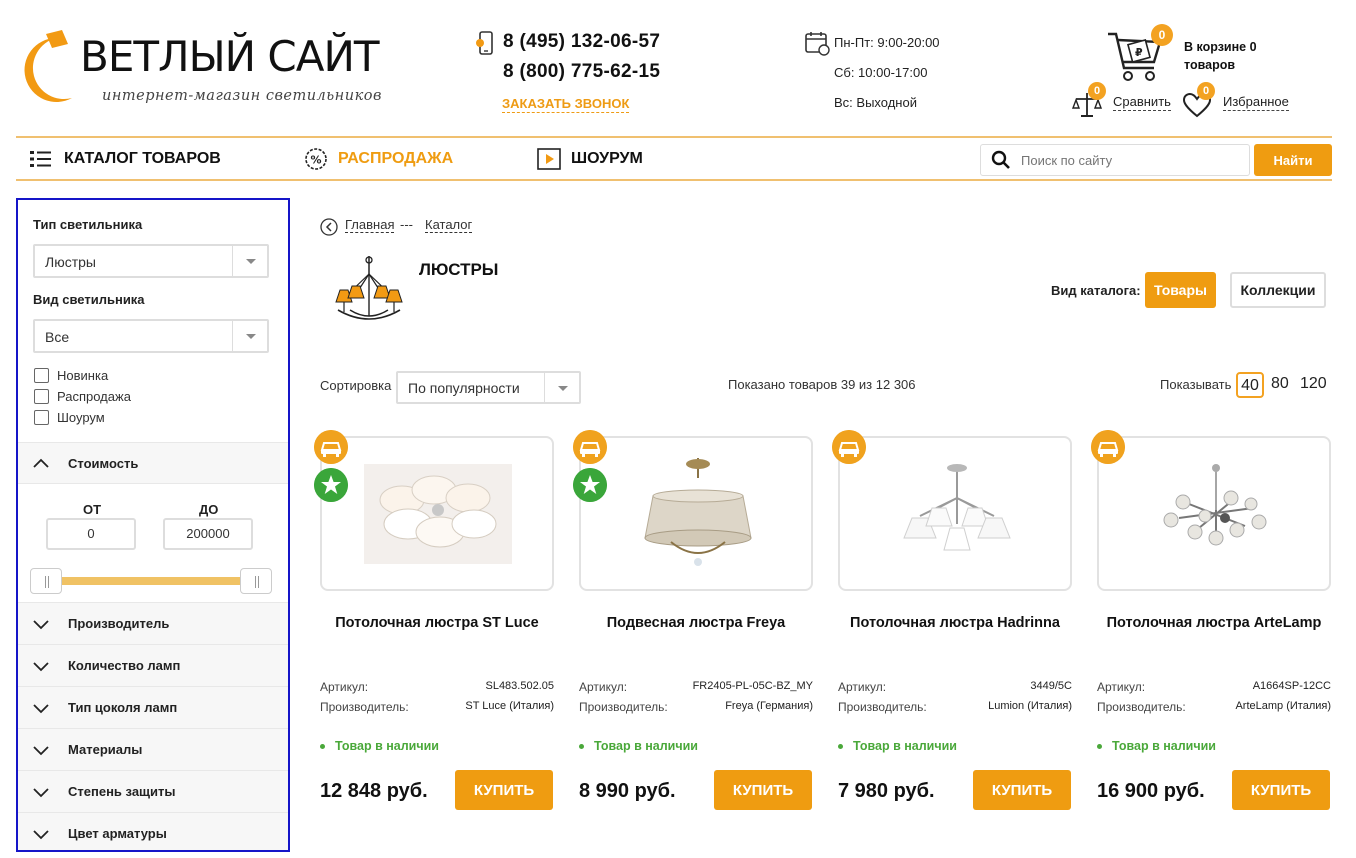 This screenshot has height=858, width=1356. Describe the element at coordinates (151, 581) in the screenshot. I see `price-slider-track` at that location.